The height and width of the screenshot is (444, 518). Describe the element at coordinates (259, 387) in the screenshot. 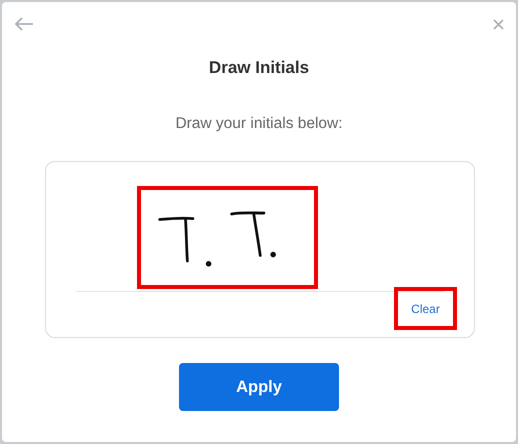

I see `apply-button: Apply` at that location.